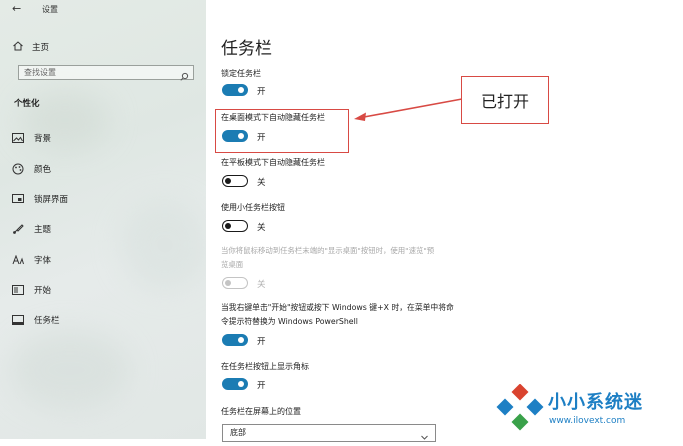 The image size is (683, 446). I want to click on watermark: 小小系统迷 www.ilovext.com, so click(588, 410).